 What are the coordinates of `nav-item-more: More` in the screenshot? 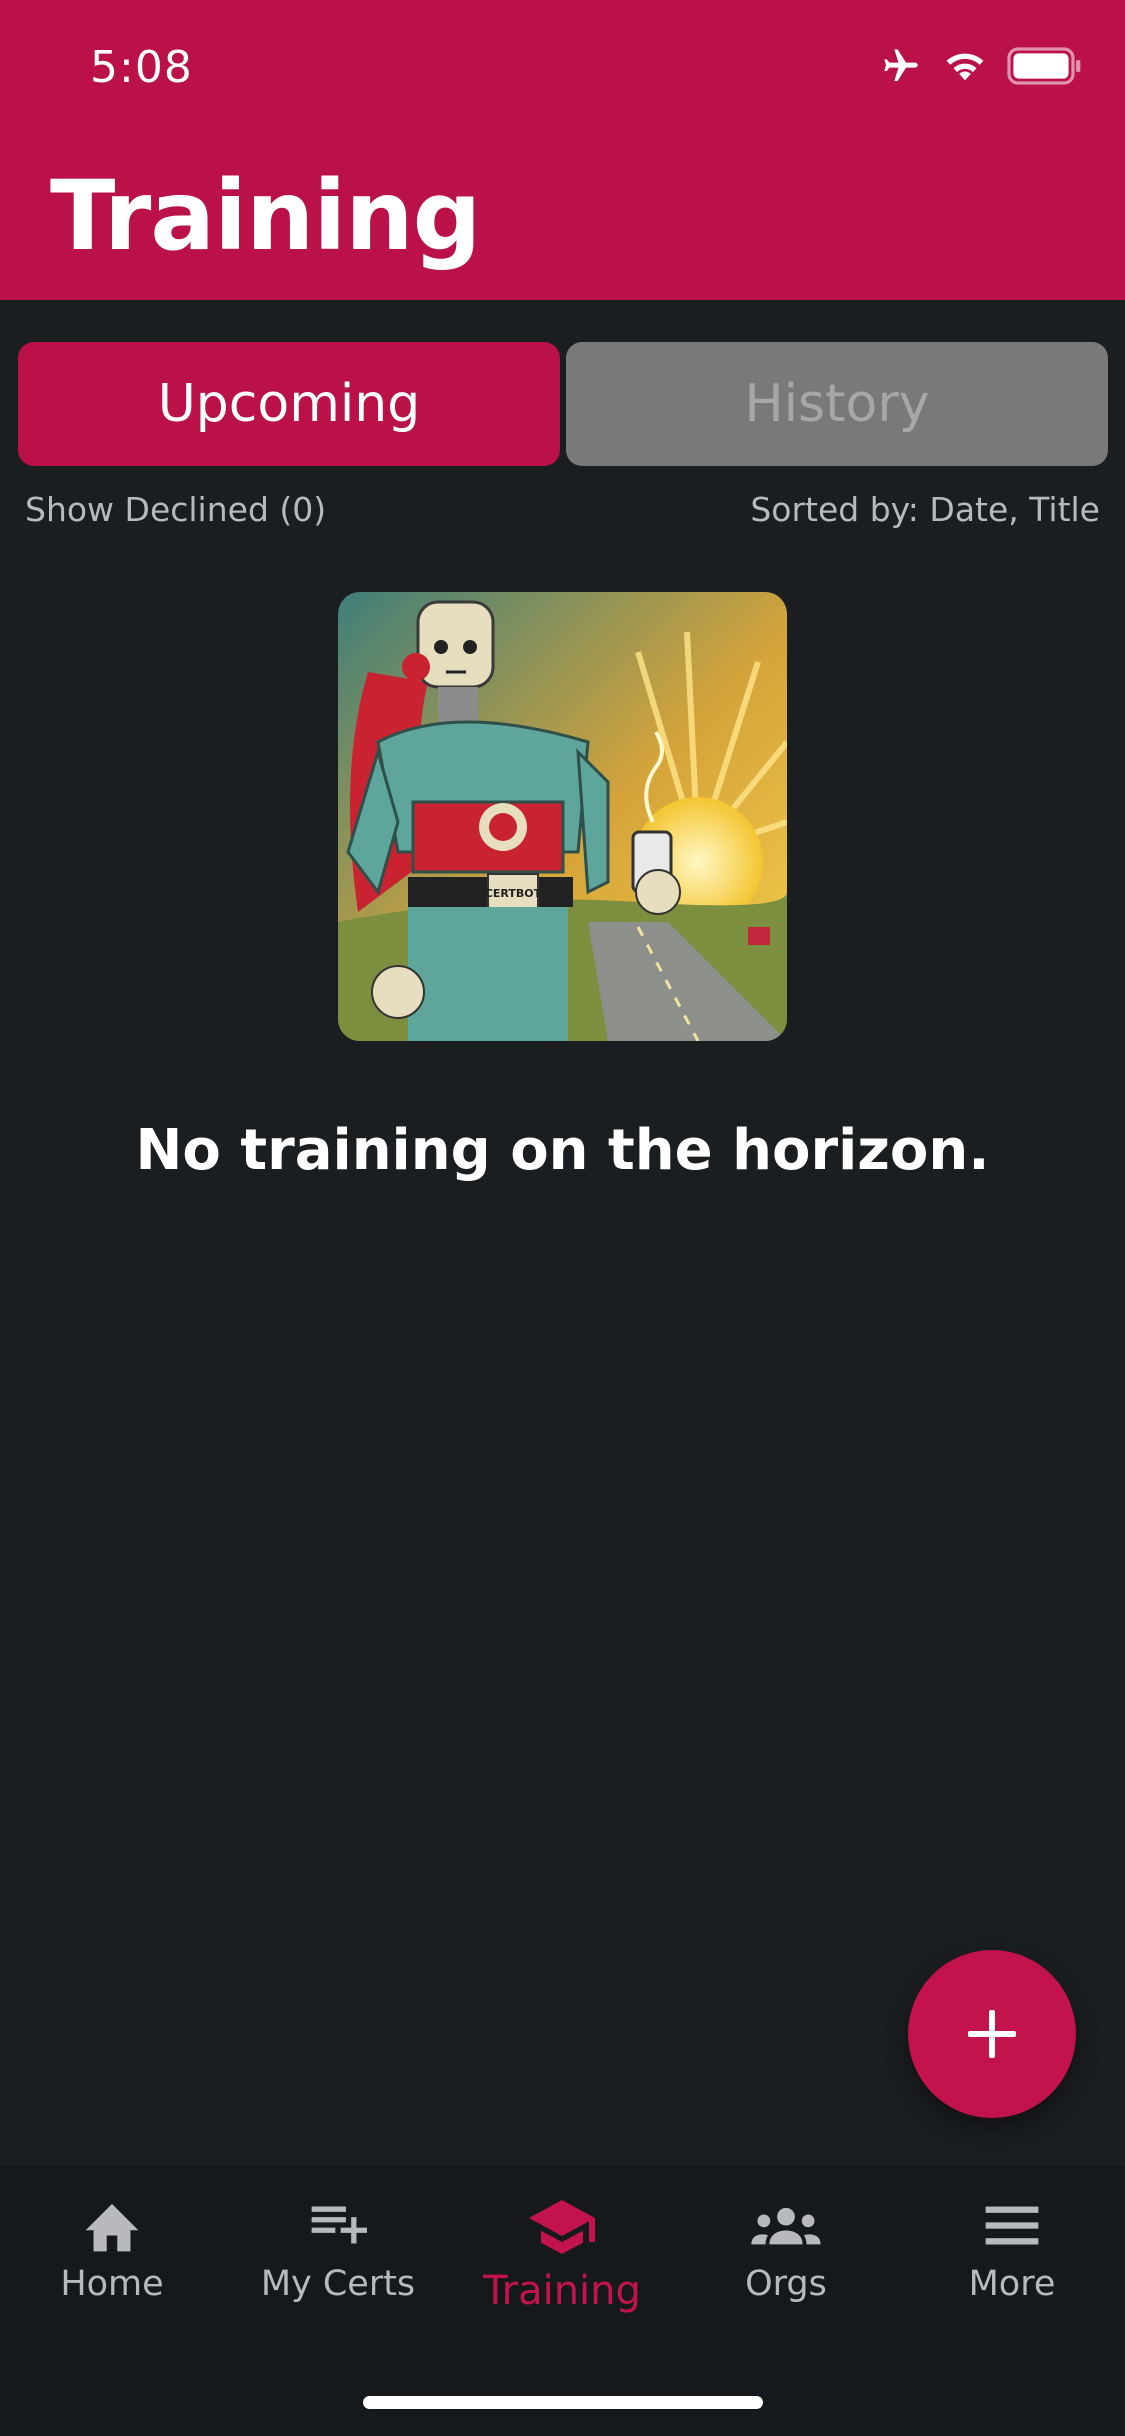 It's located at (1012, 2250).